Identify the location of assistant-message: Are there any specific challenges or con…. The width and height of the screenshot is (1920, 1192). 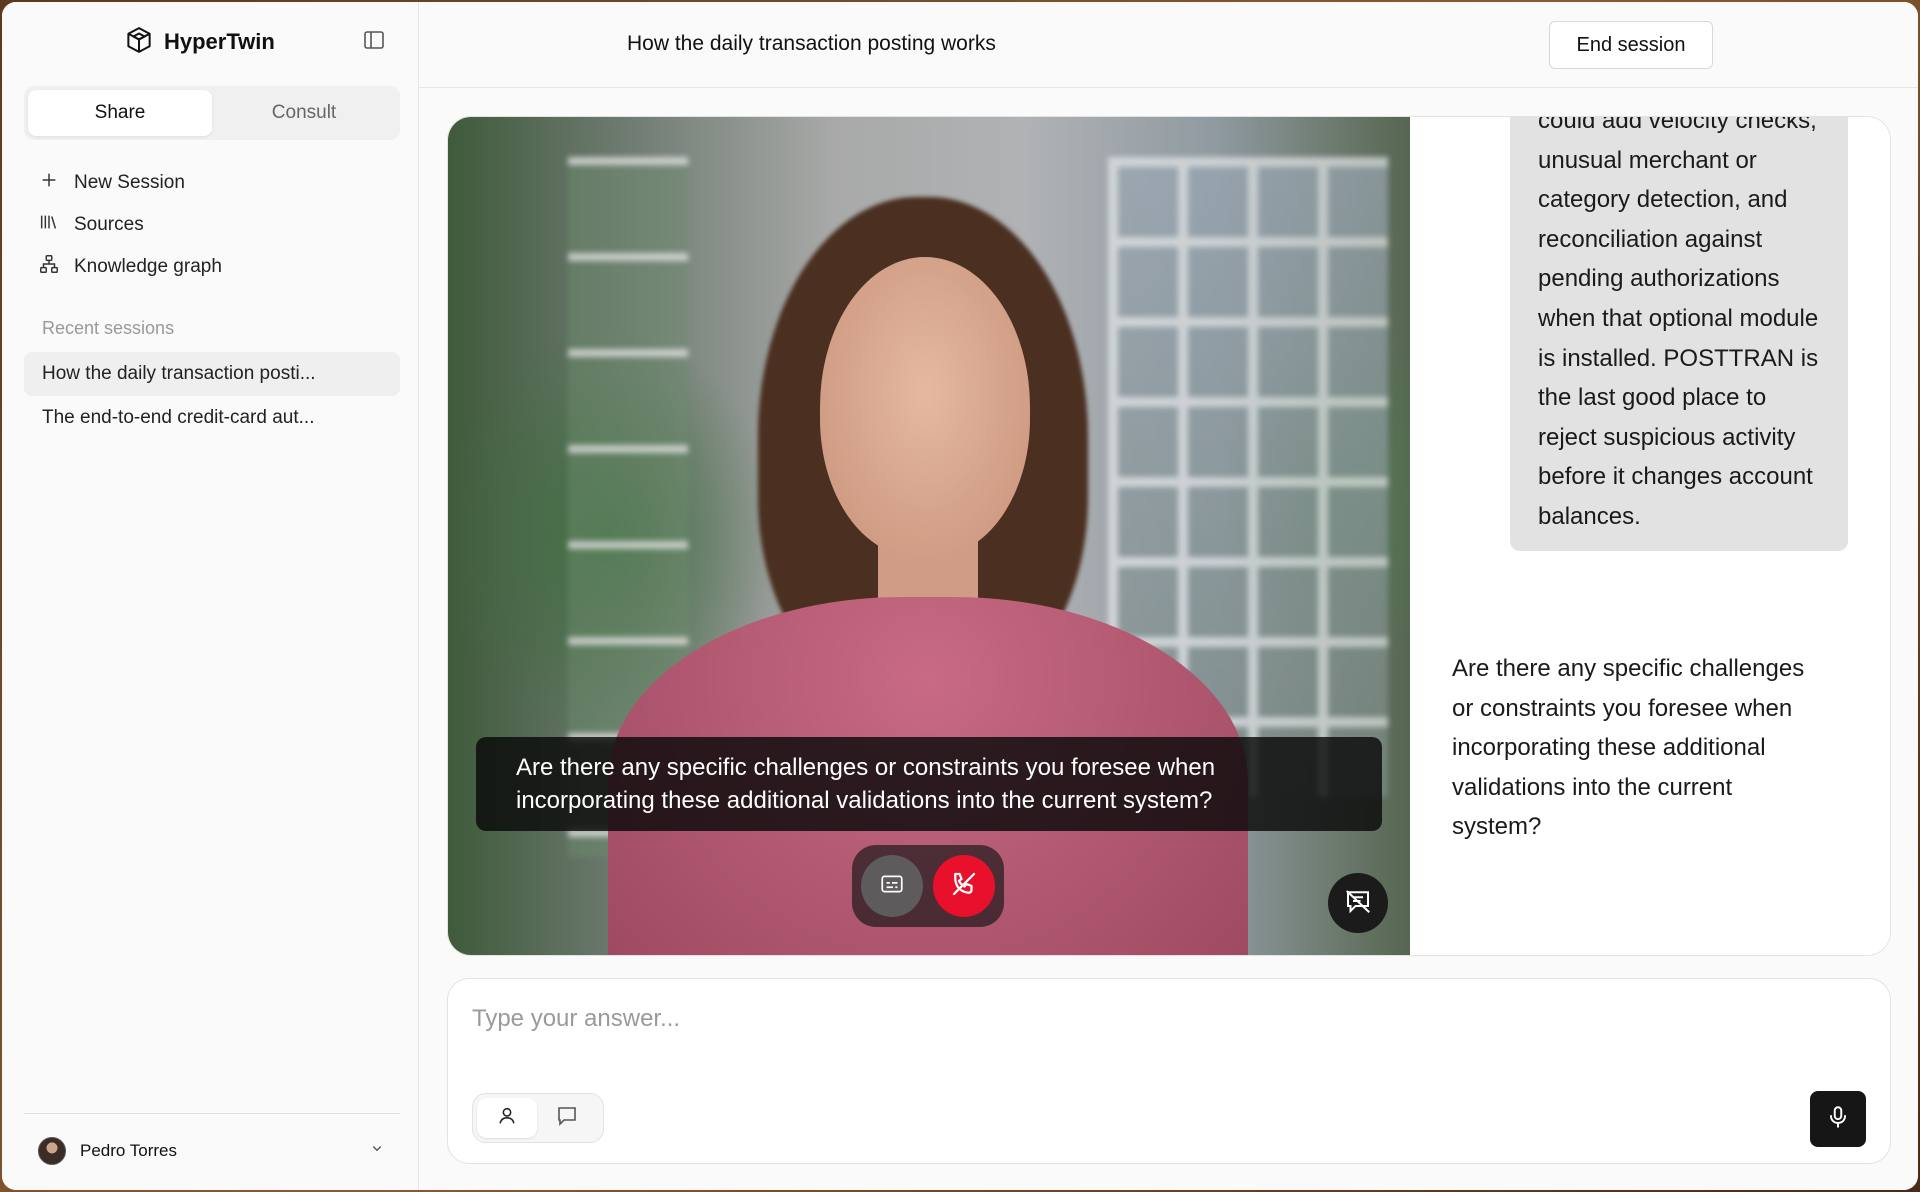
(1628, 748).